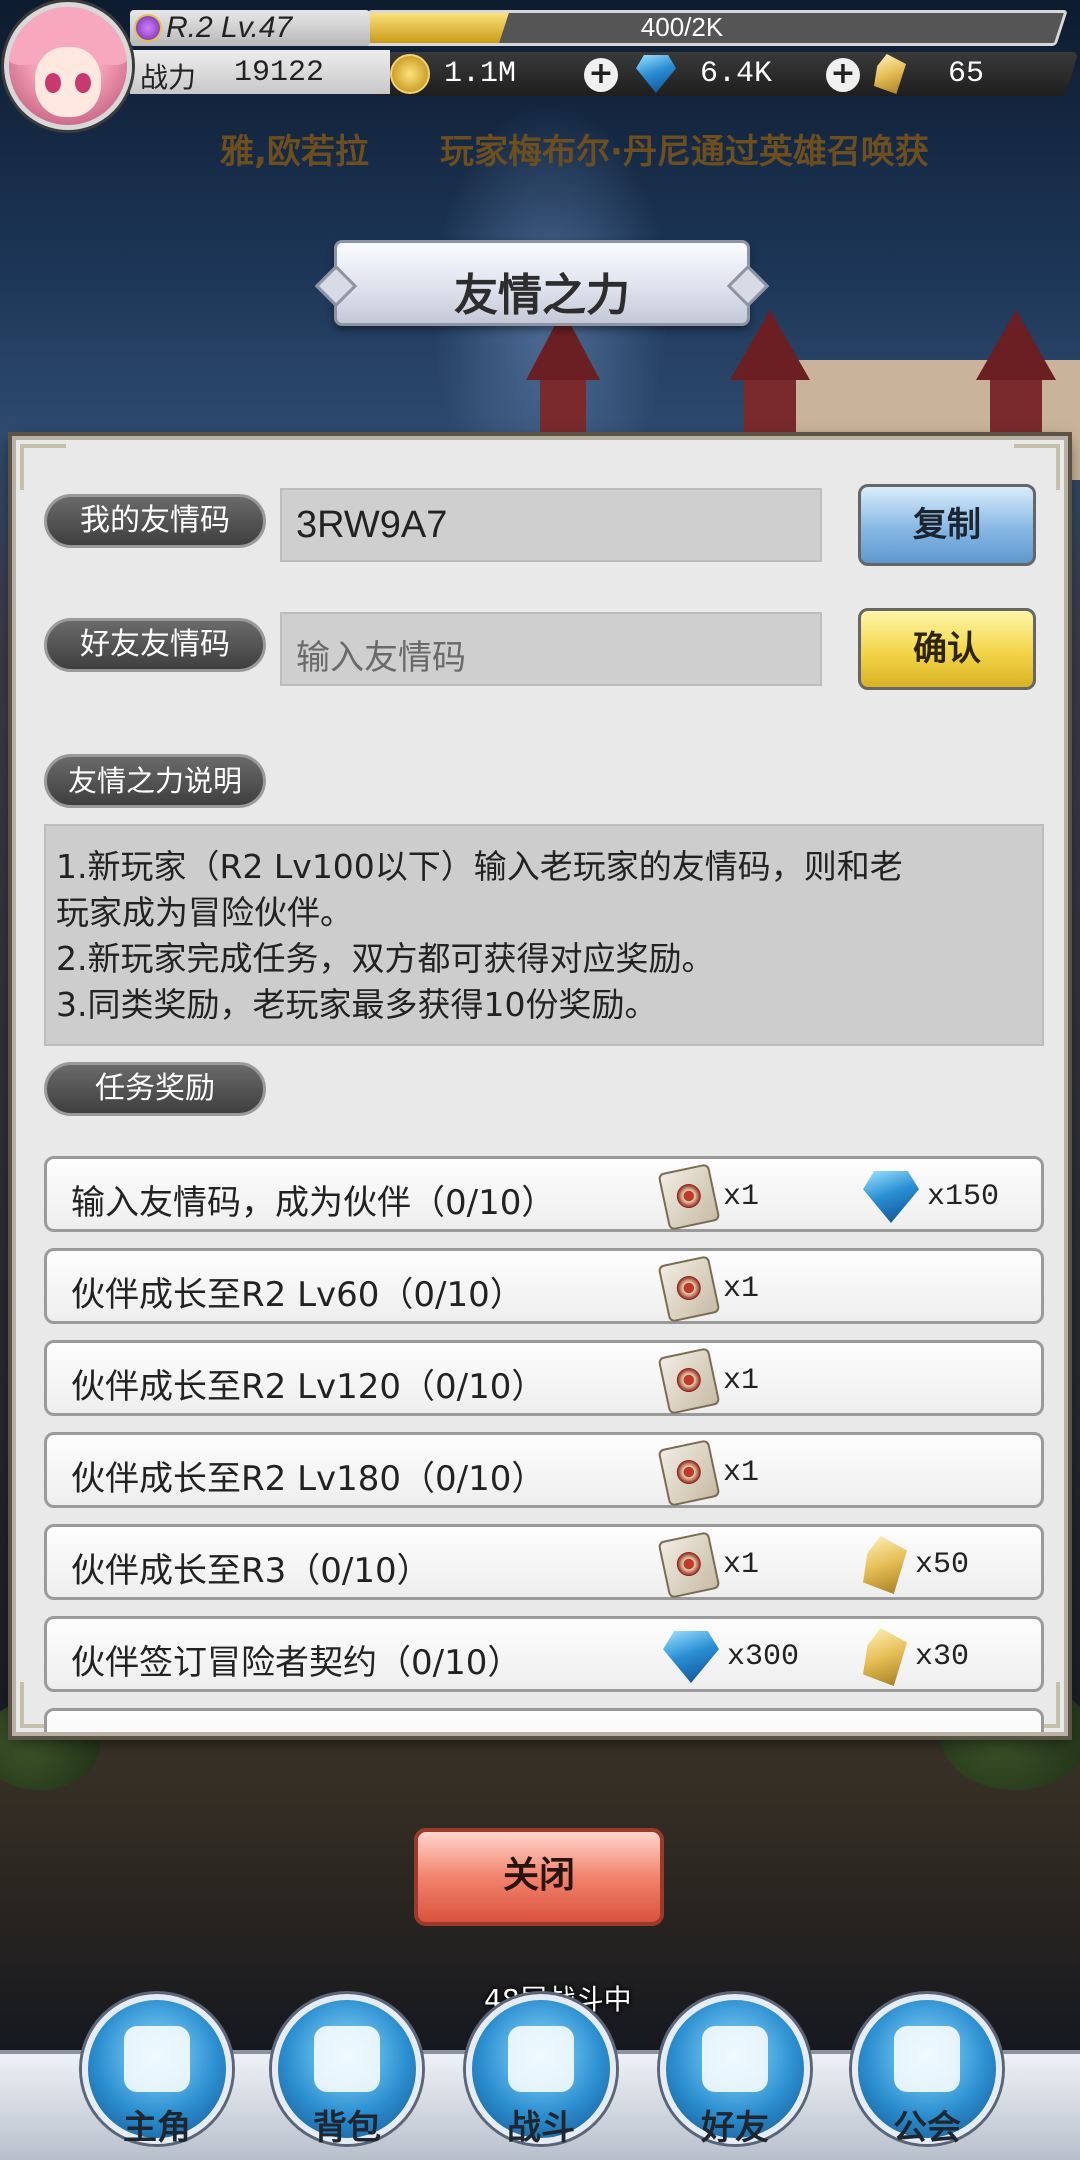 This screenshot has width=1080, height=2160. What do you see at coordinates (68, 66) in the screenshot?
I see `player-avatar` at bounding box center [68, 66].